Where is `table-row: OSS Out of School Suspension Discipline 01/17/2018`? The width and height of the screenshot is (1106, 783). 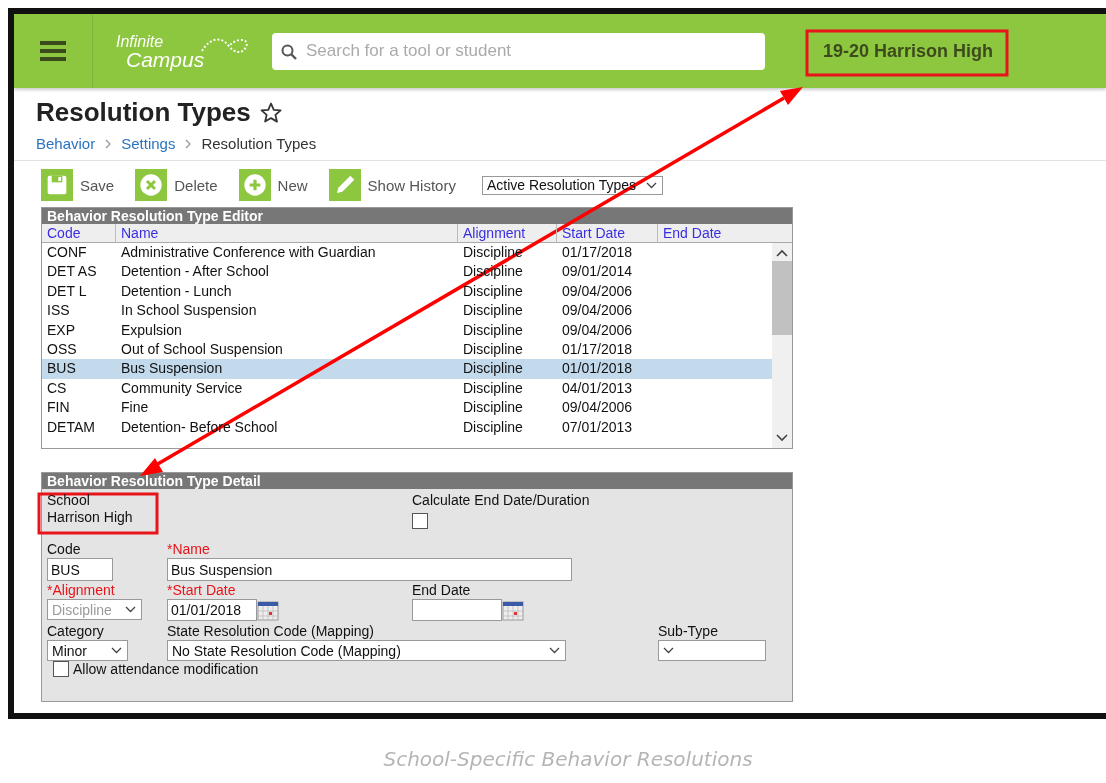 table-row: OSS Out of School Suspension Discipline 01/17/2018 is located at coordinates (407, 349).